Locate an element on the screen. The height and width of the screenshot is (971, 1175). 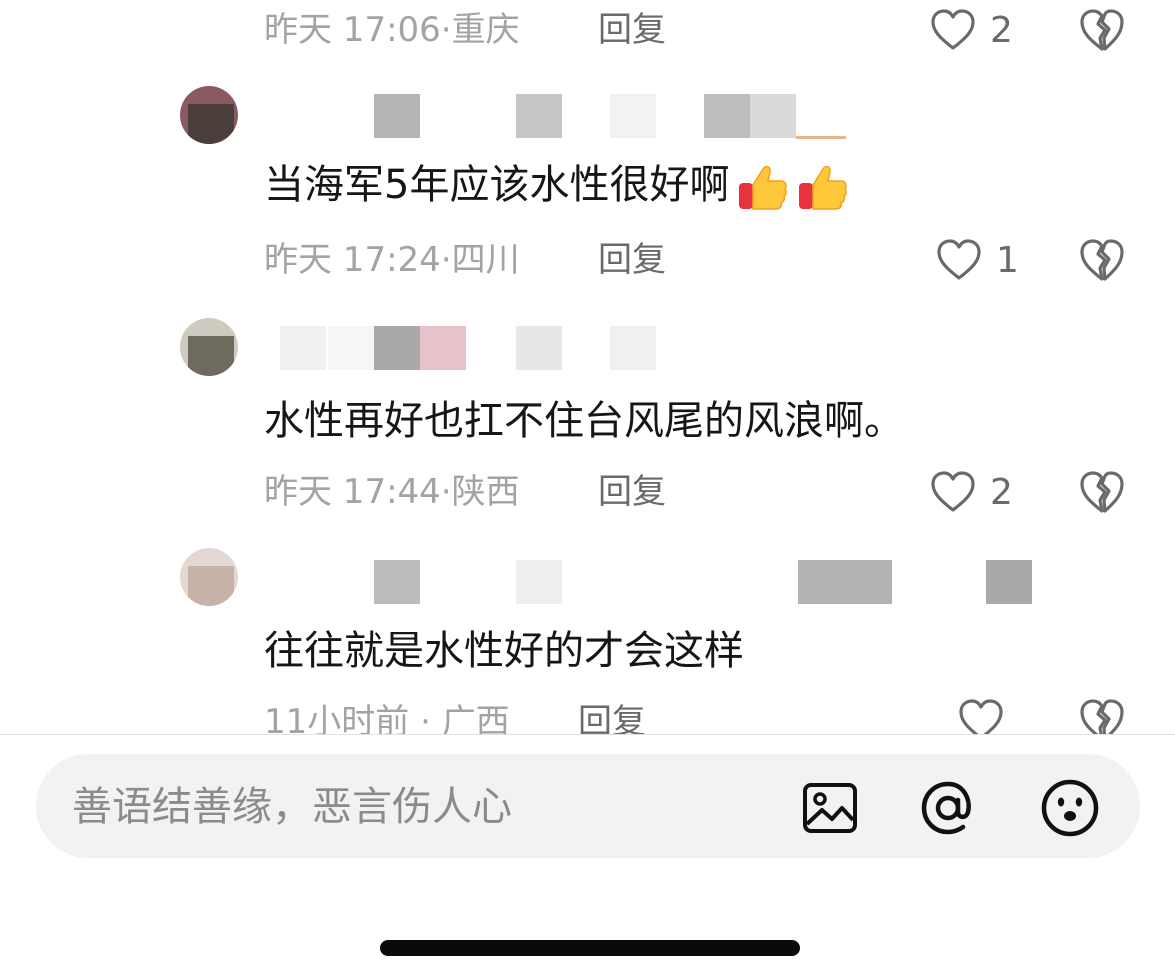
comment-input: 善语结善缘，恶言伤人心 is located at coordinates (292, 807).